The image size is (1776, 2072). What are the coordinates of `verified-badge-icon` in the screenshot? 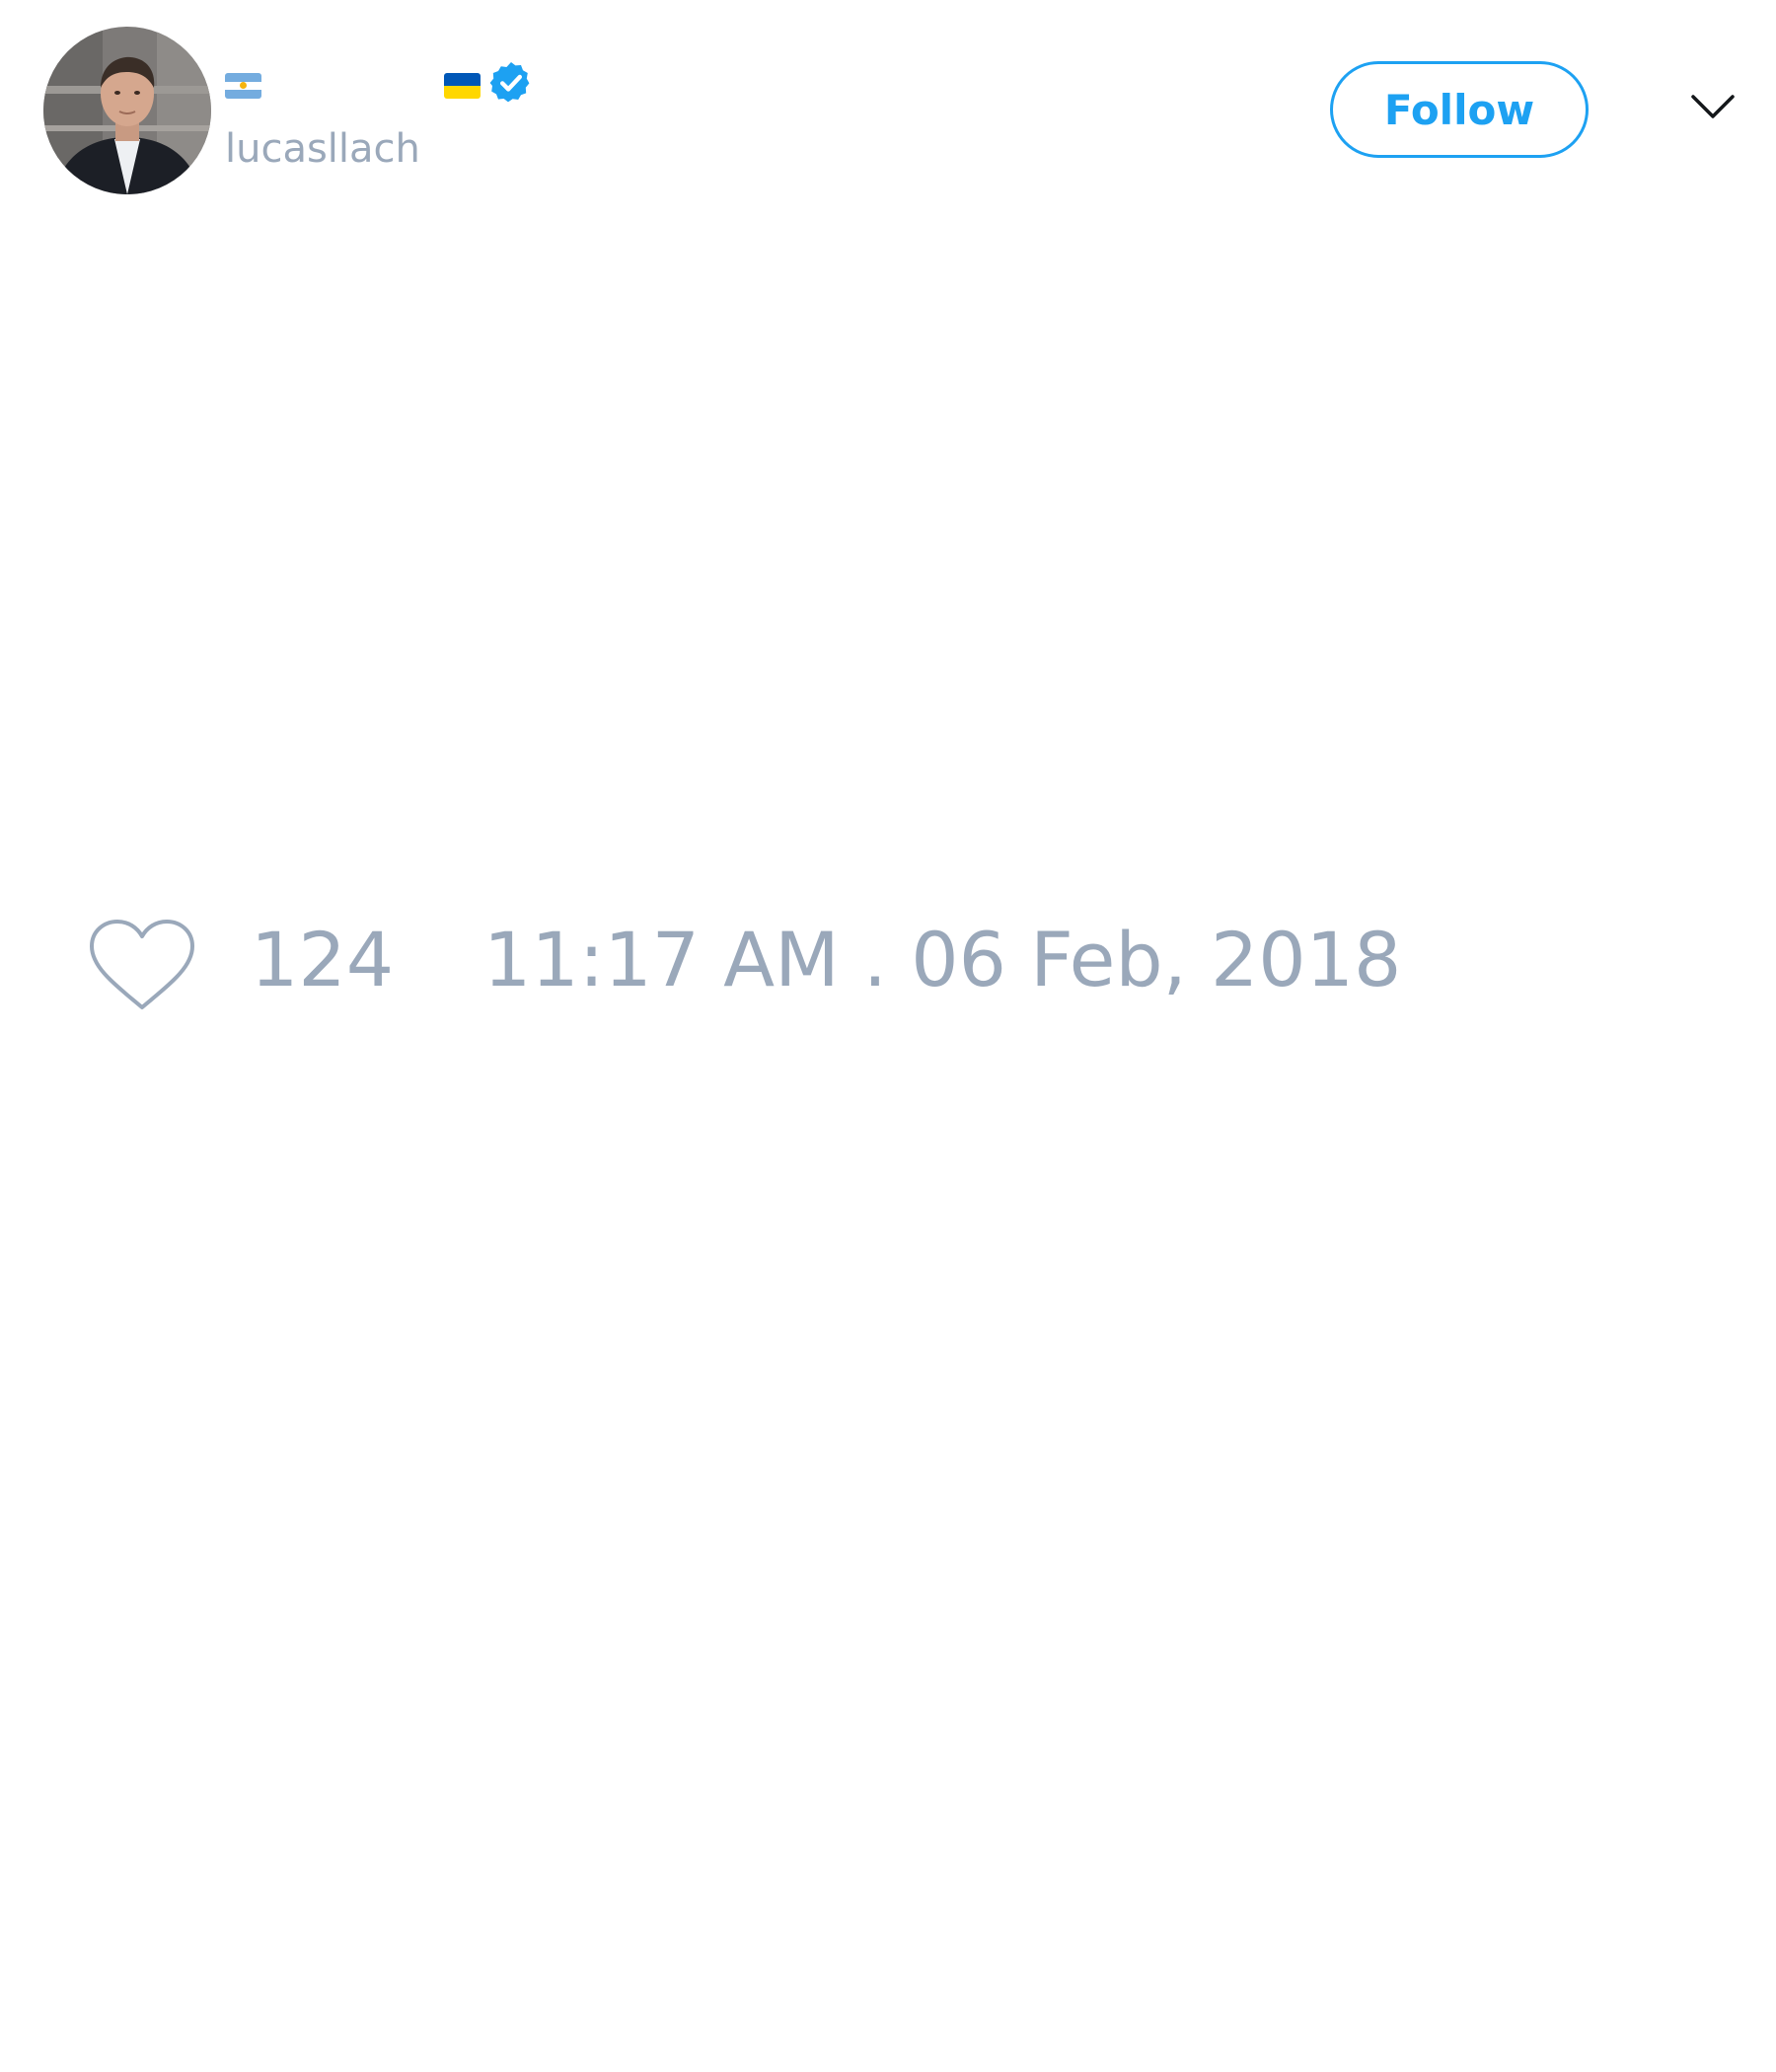 It's located at (510, 83).